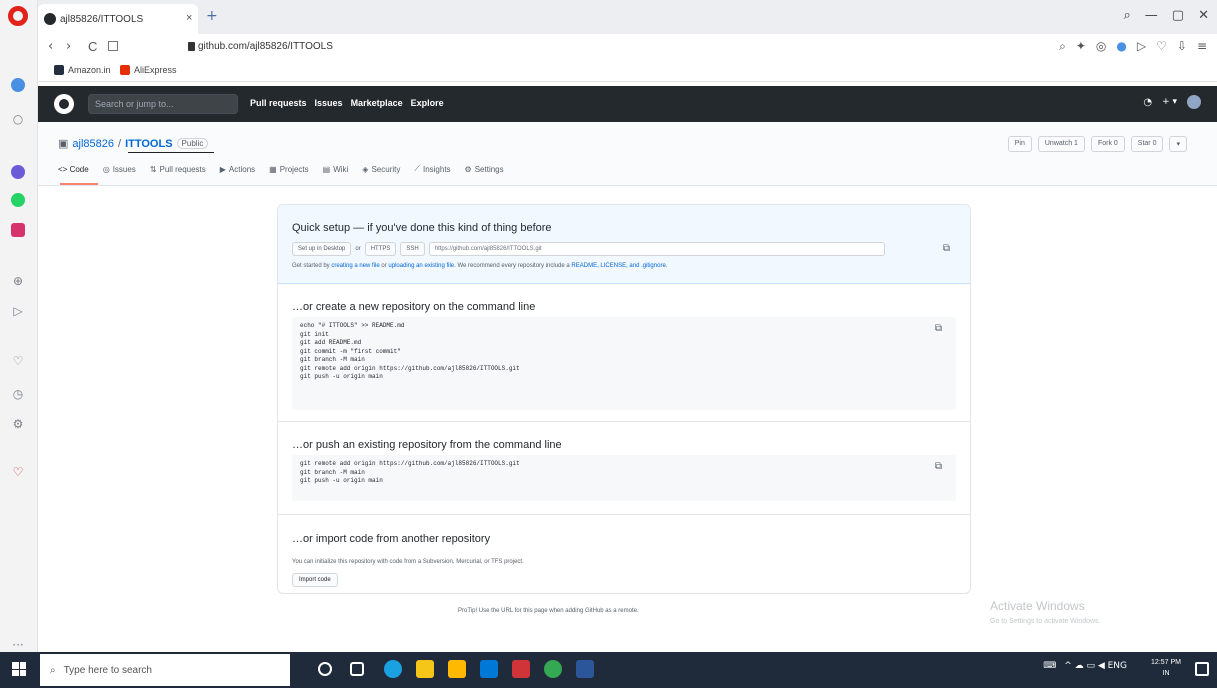 The height and width of the screenshot is (688, 1217). Describe the element at coordinates (1161, 46) in the screenshot. I see `bookmark-heart-icon: ♡` at that location.